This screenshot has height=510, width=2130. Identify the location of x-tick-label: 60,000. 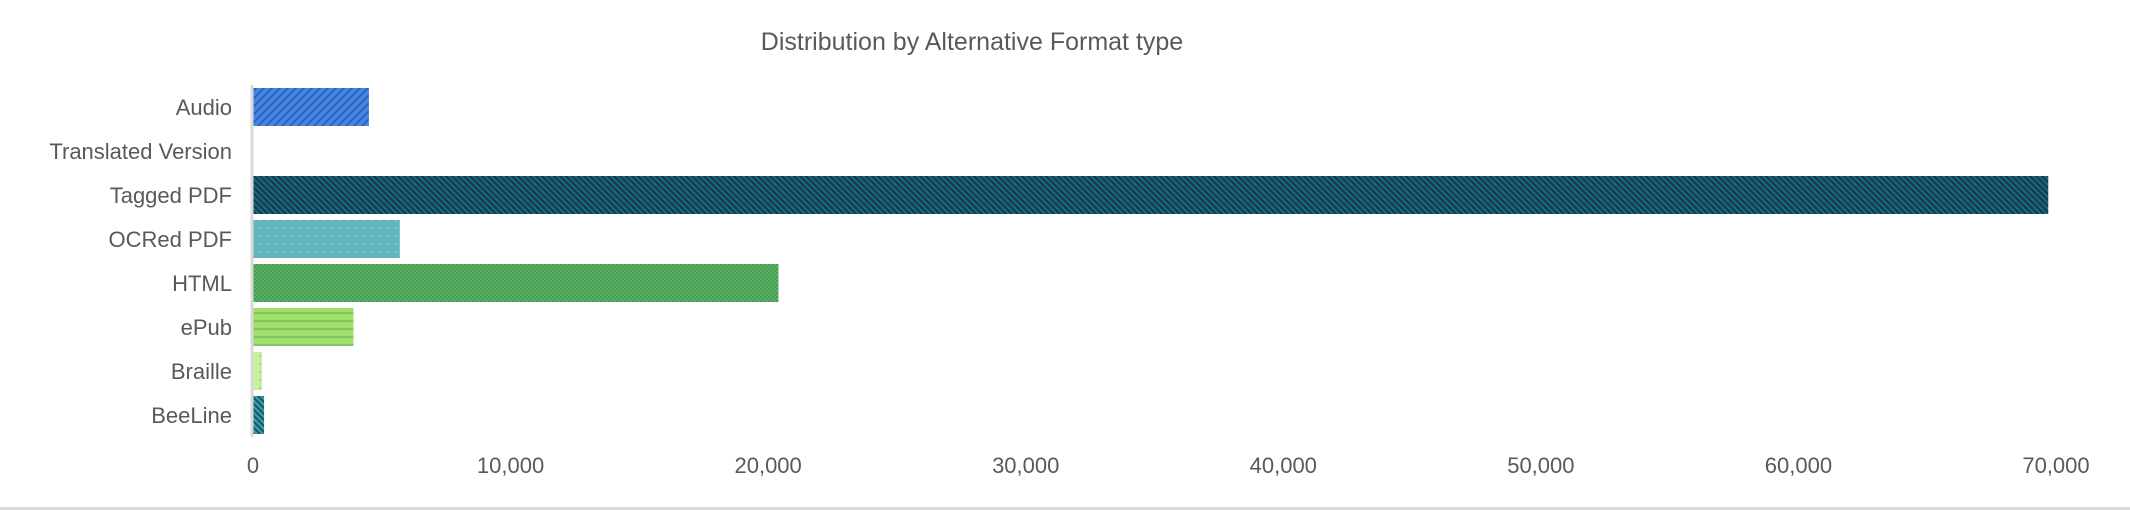
(1798, 465).